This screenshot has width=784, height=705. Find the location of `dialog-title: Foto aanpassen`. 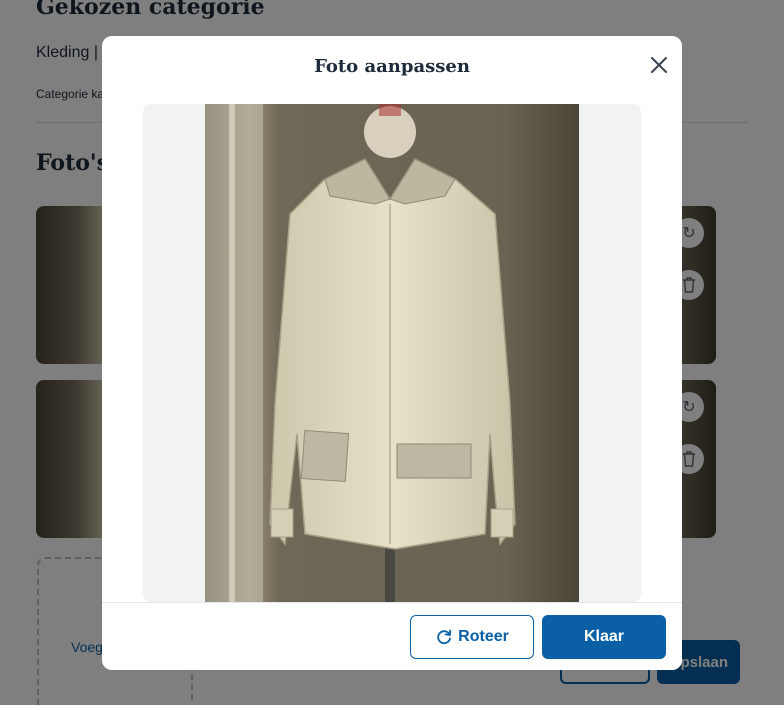

dialog-title: Foto aanpassen is located at coordinates (392, 66).